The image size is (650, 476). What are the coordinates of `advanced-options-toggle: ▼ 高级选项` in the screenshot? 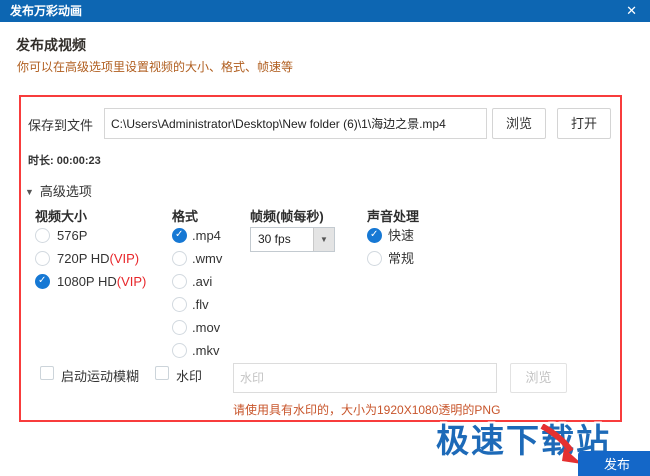 It's located at (58, 190).